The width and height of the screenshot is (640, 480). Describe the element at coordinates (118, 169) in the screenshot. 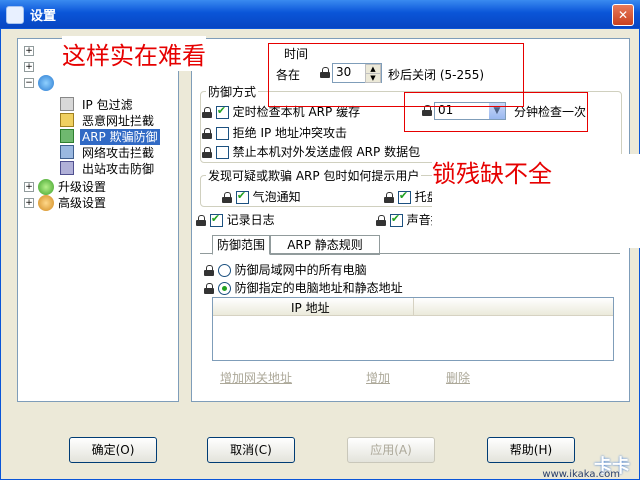

I see `tree-item-label: 出站攻击防御` at that location.